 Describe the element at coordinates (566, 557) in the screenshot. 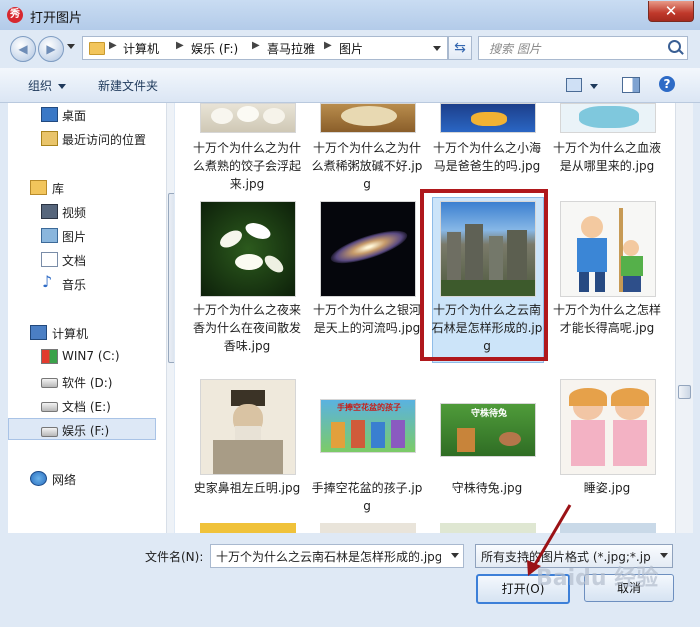

I see `filetype-value: 所有支持的图片格式 (*.jpg;*.jp` at that location.